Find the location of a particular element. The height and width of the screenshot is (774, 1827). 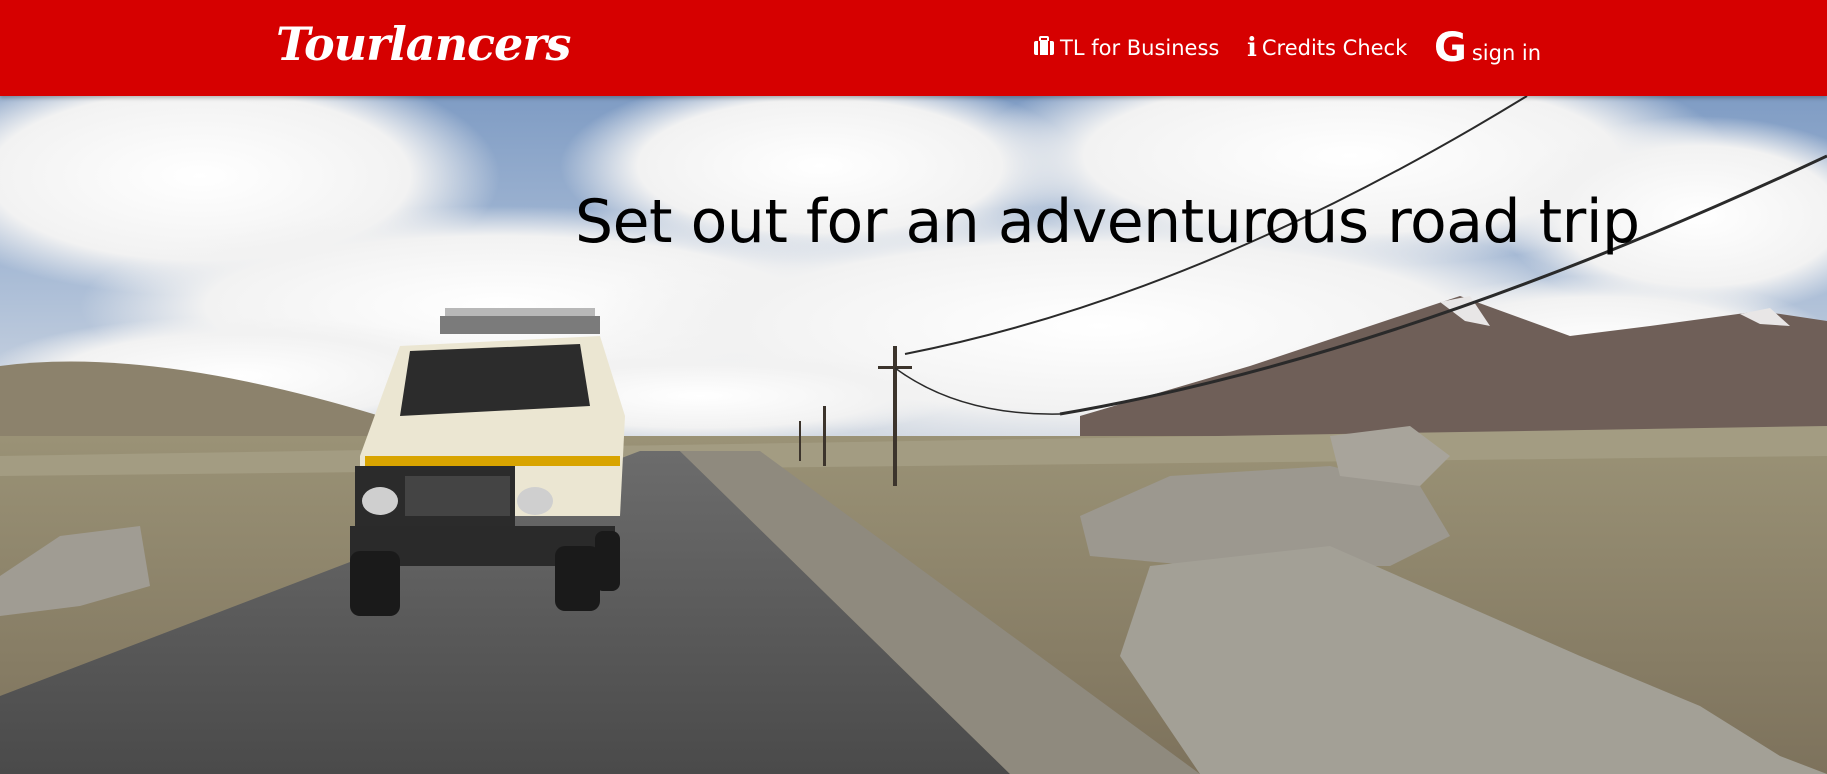

nav-sign-in: G sign in is located at coordinates (1487, 48).